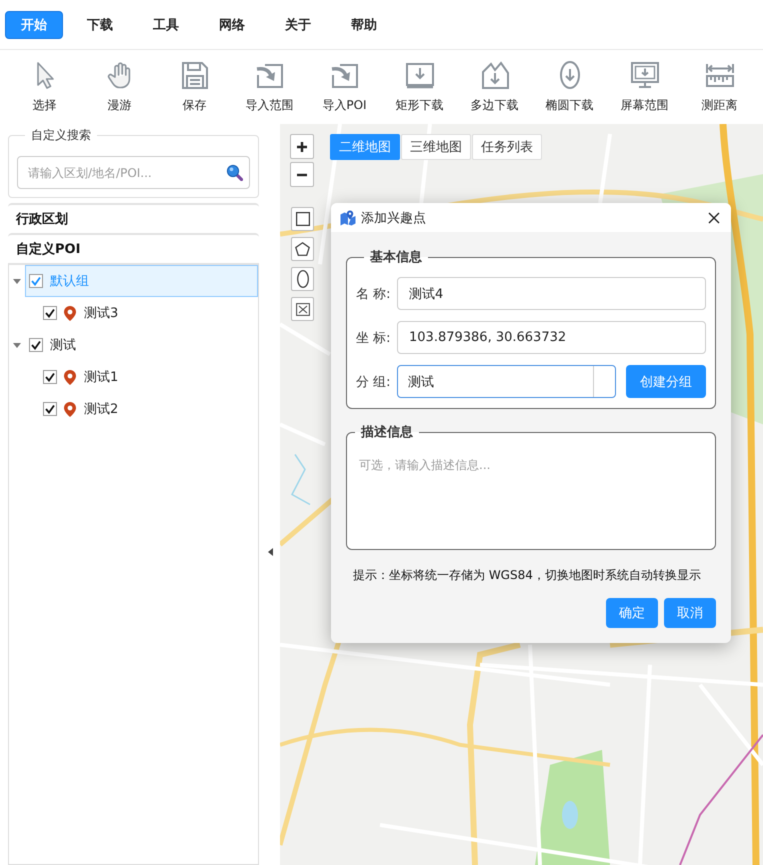 The width and height of the screenshot is (763, 865). What do you see at coordinates (551, 293) in the screenshot?
I see `text-field: 测试4` at bounding box center [551, 293].